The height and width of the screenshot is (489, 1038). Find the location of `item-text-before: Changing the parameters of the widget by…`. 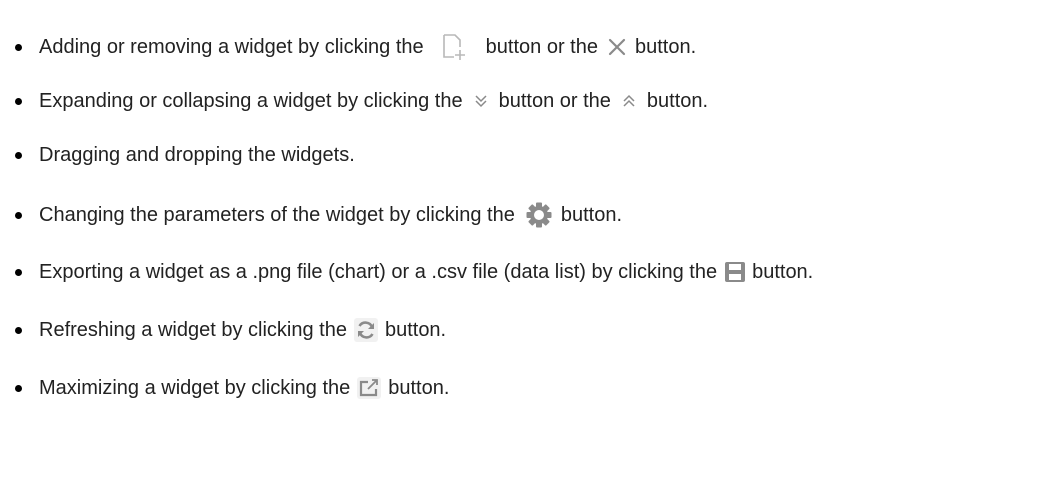

item-text-before: Changing the parameters of the widget by… is located at coordinates (277, 215).